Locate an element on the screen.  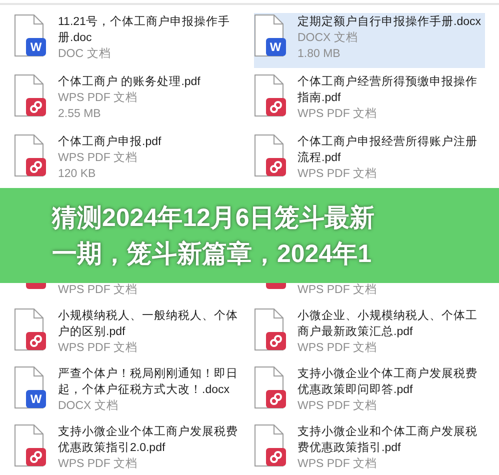
file-name: 支持小微企业个体工商户发展税费优惠政策即问即答.pdf is located at coordinates (388, 382).